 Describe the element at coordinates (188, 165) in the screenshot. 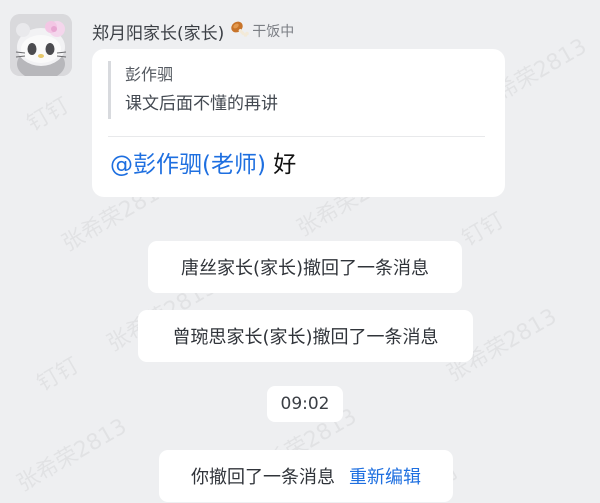

I see `mention-link: @彭作驷(老师)` at that location.